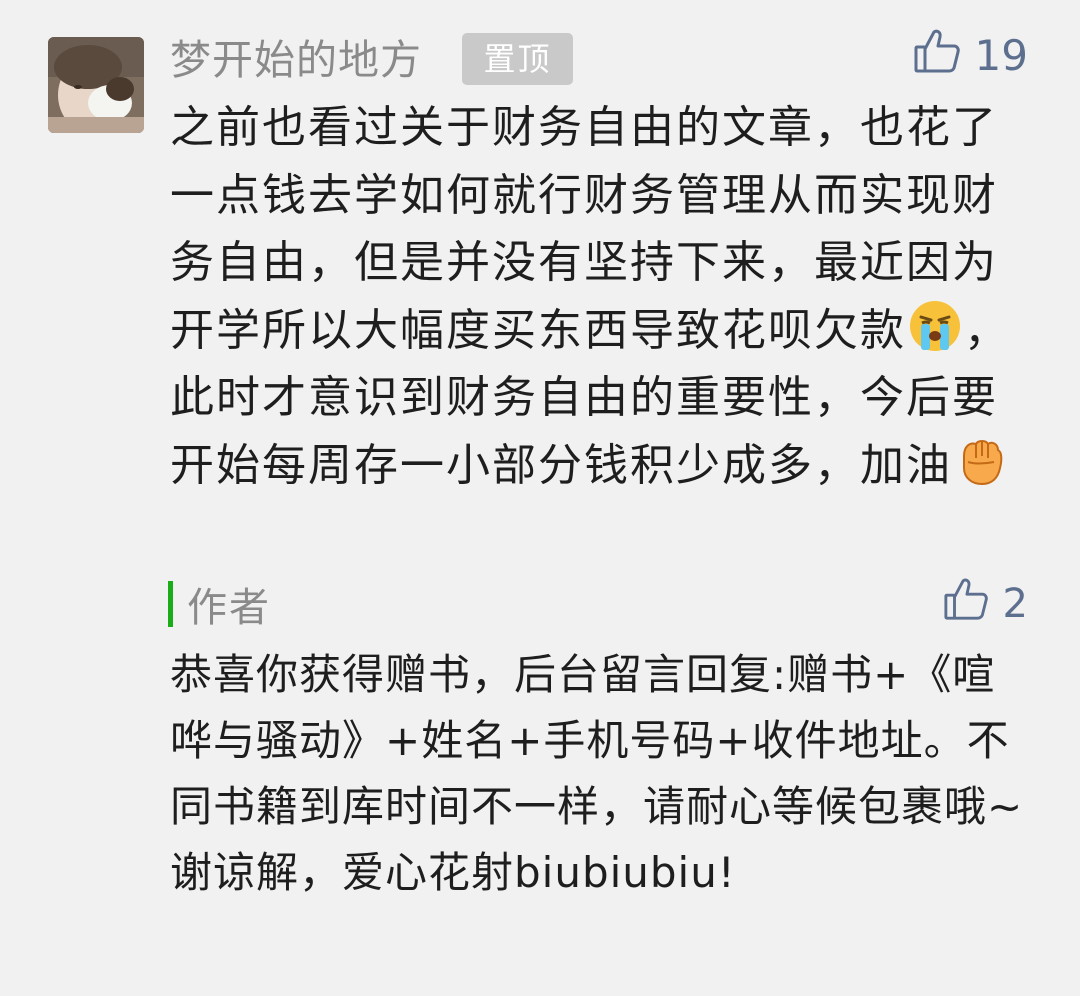  What do you see at coordinates (935, 326) in the screenshot?
I see `crying-face-icon` at bounding box center [935, 326].